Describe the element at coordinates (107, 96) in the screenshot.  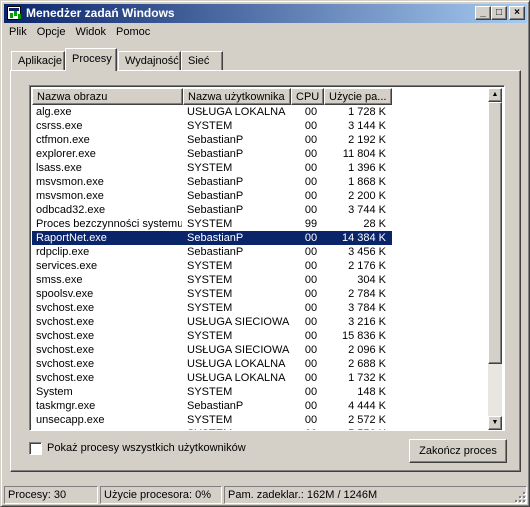
I see `column-image-name: Nazwa obrazu` at that location.